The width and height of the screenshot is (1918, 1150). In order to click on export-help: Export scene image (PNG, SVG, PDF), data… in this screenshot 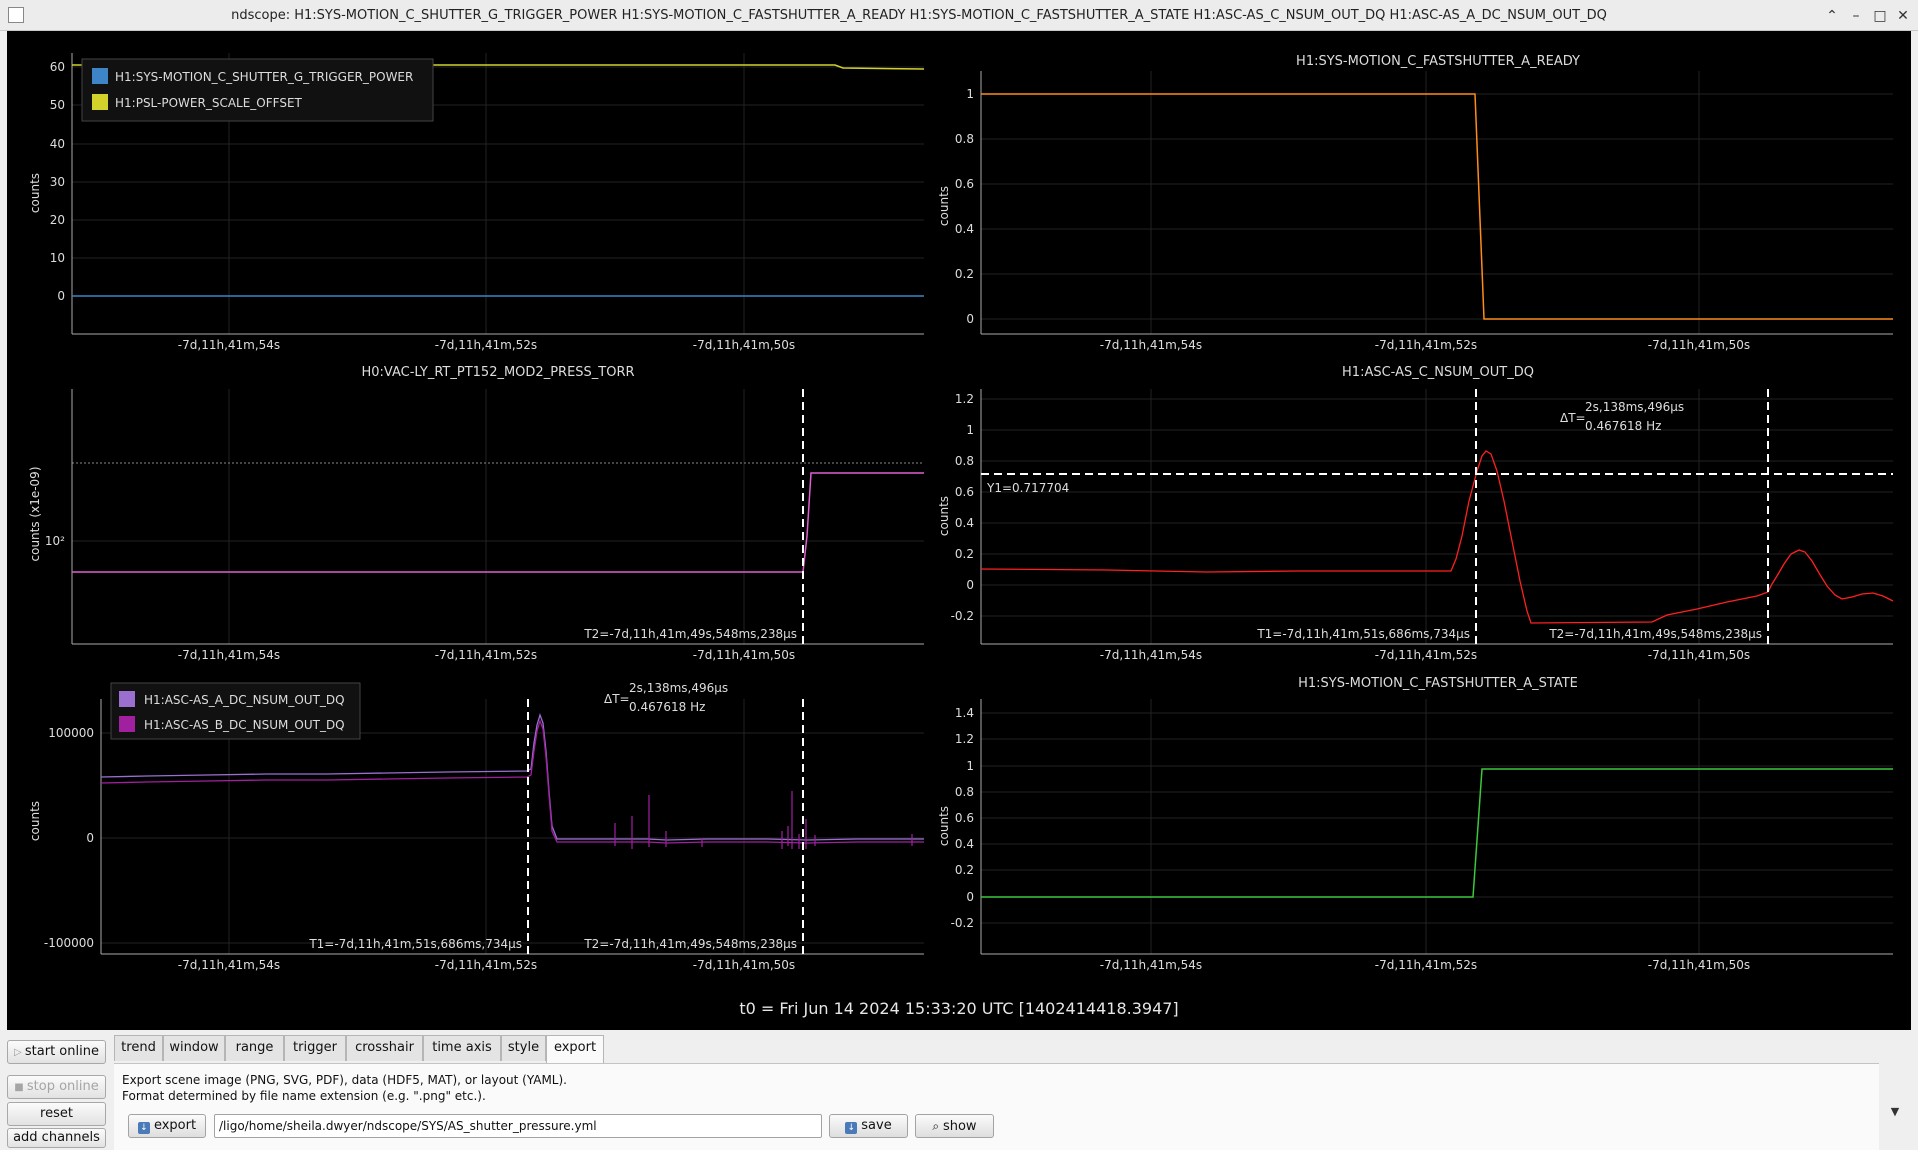, I will do `click(344, 1088)`.